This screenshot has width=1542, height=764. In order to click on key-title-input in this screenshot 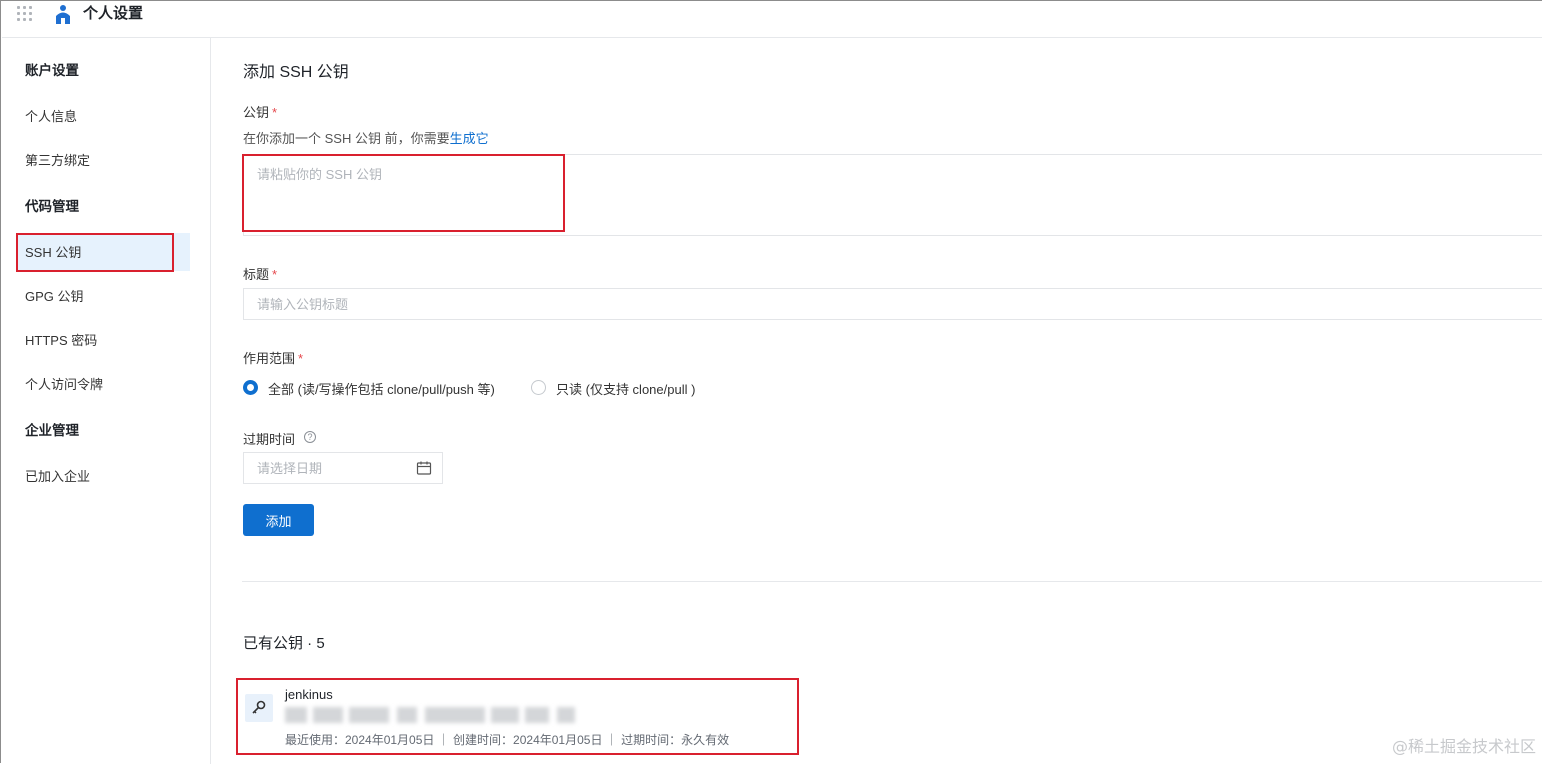, I will do `click(892, 304)`.